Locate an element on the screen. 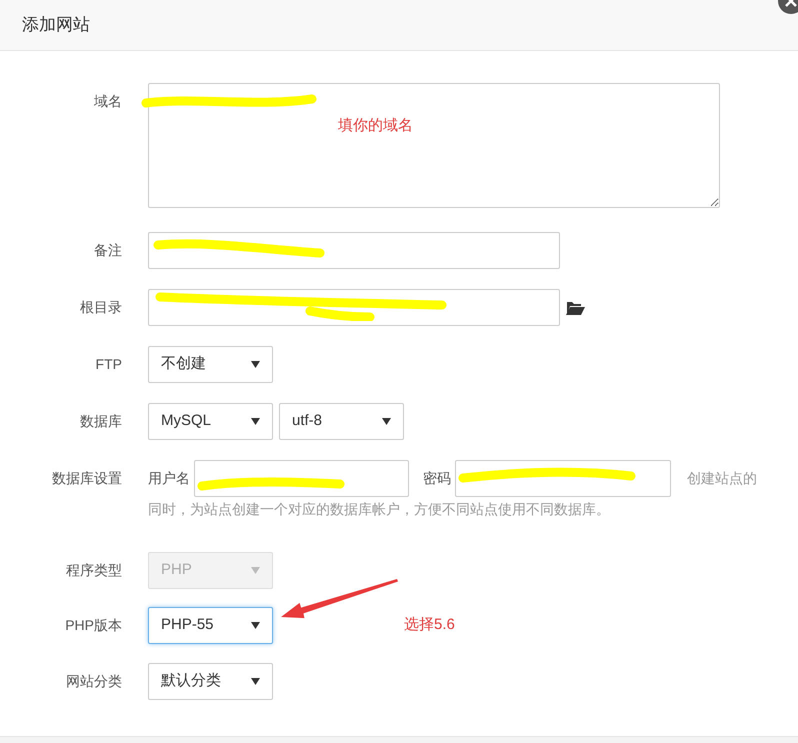 Image resolution: width=798 pixels, height=743 pixels. field-label: PHP版本 is located at coordinates (93, 625).